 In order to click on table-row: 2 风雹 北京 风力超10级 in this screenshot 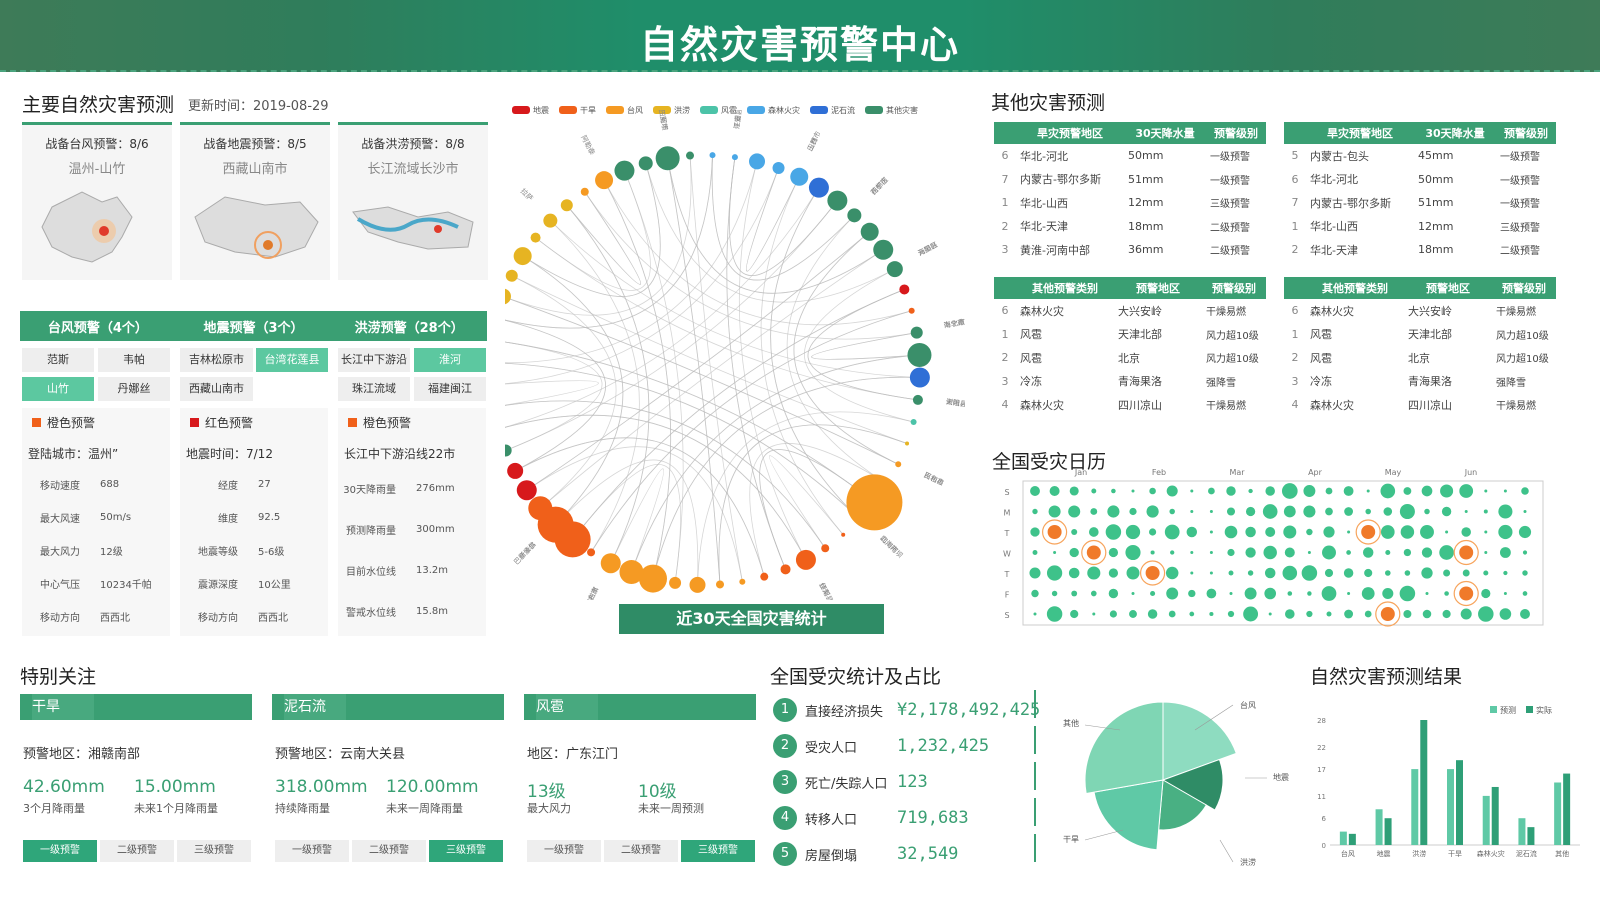, I will do `click(1130, 358)`.